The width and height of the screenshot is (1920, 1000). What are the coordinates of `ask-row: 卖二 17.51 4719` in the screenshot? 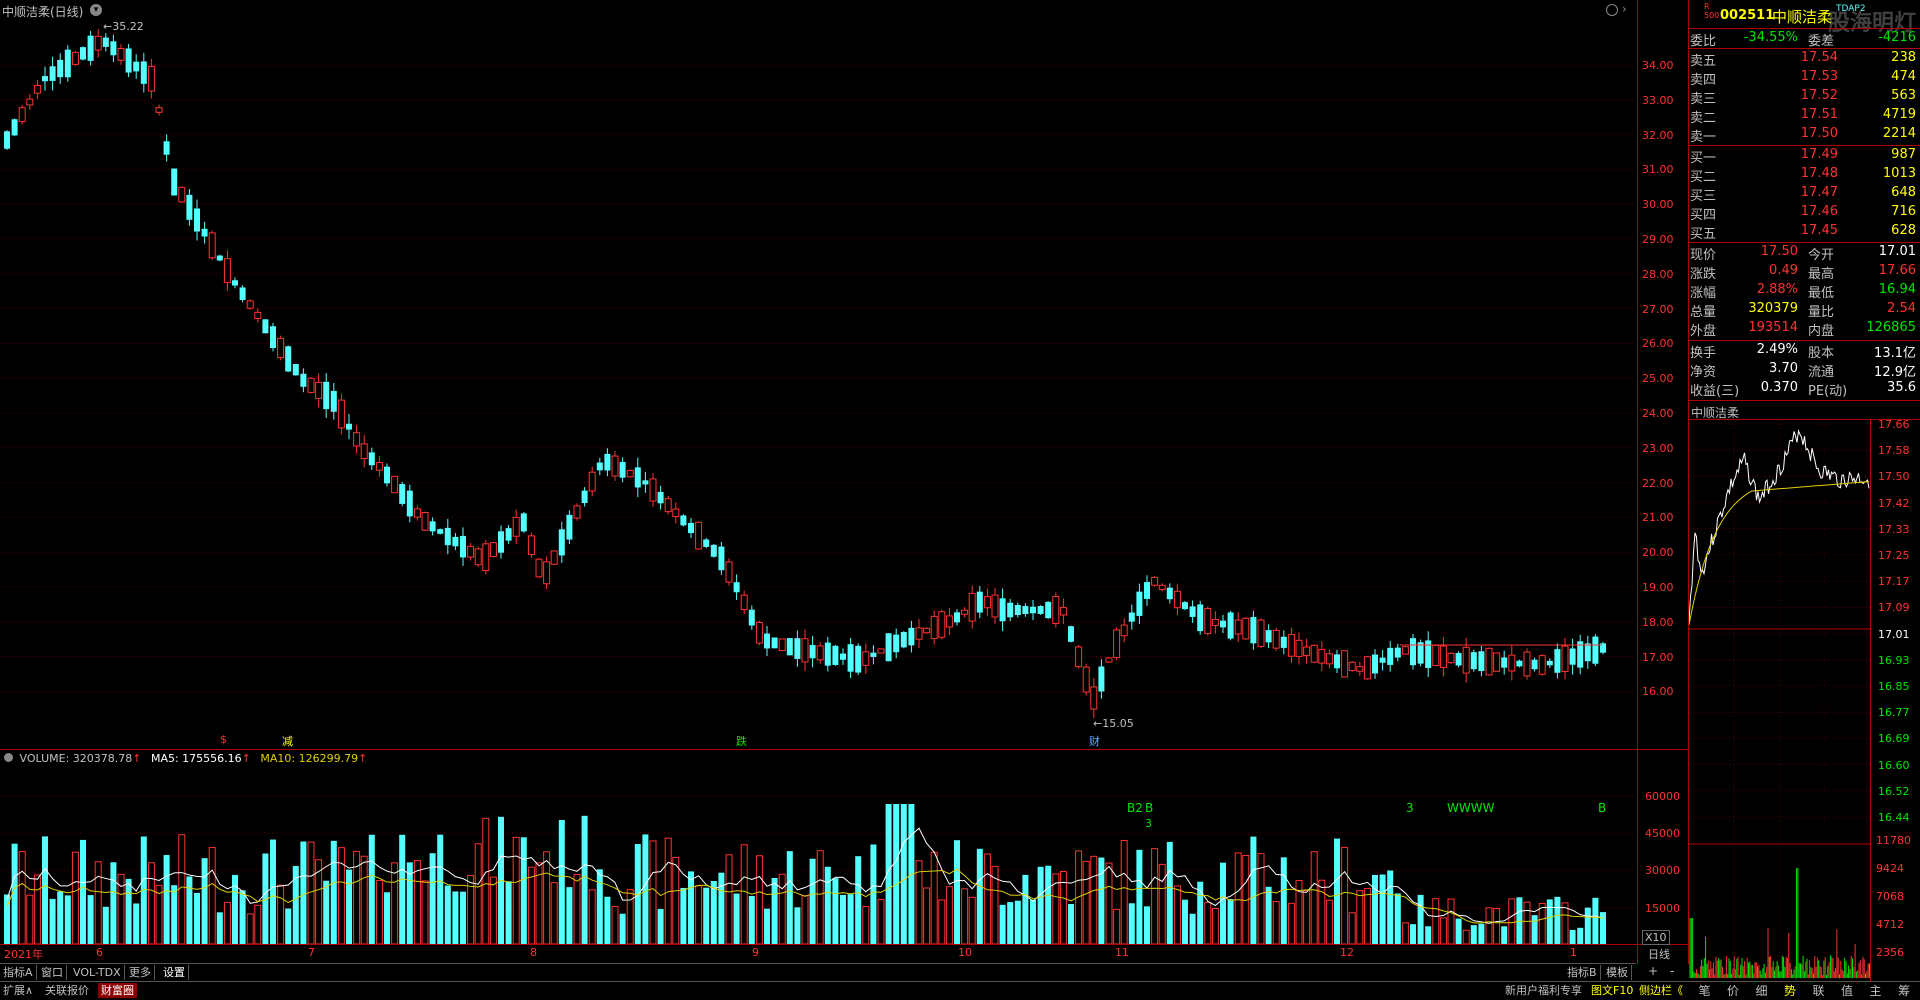 It's located at (1803, 116).